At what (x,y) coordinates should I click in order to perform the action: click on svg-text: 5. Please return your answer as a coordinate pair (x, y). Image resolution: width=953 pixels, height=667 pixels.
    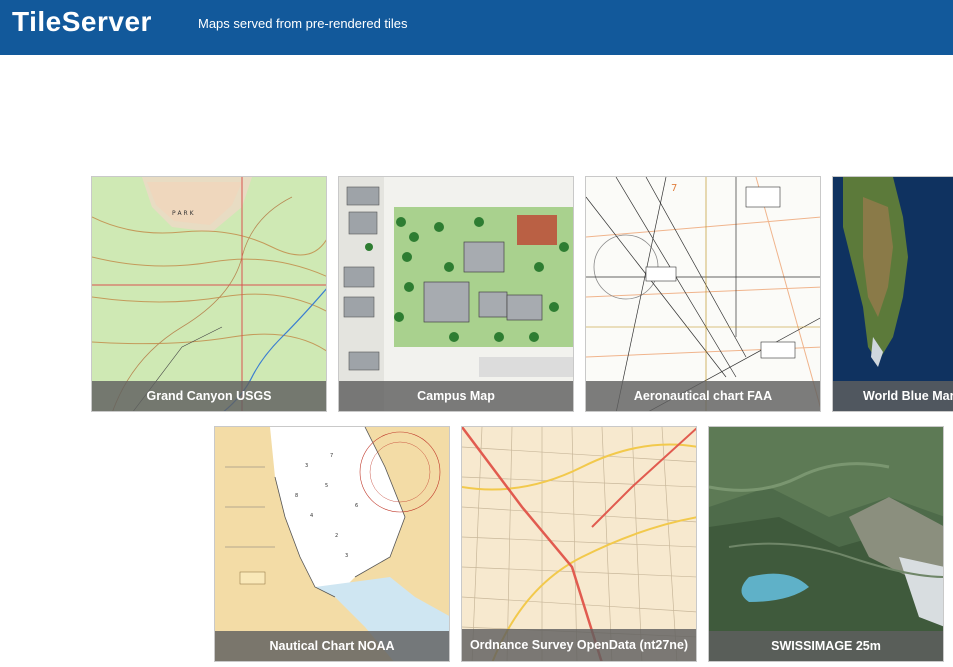
    Looking at the image, I should click on (326, 486).